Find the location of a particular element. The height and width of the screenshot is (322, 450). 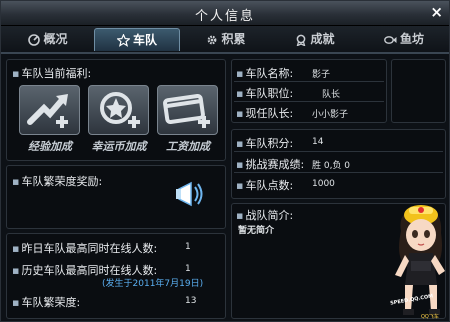

team-intro-label: ▪ 战队简介: is located at coordinates (265, 215).